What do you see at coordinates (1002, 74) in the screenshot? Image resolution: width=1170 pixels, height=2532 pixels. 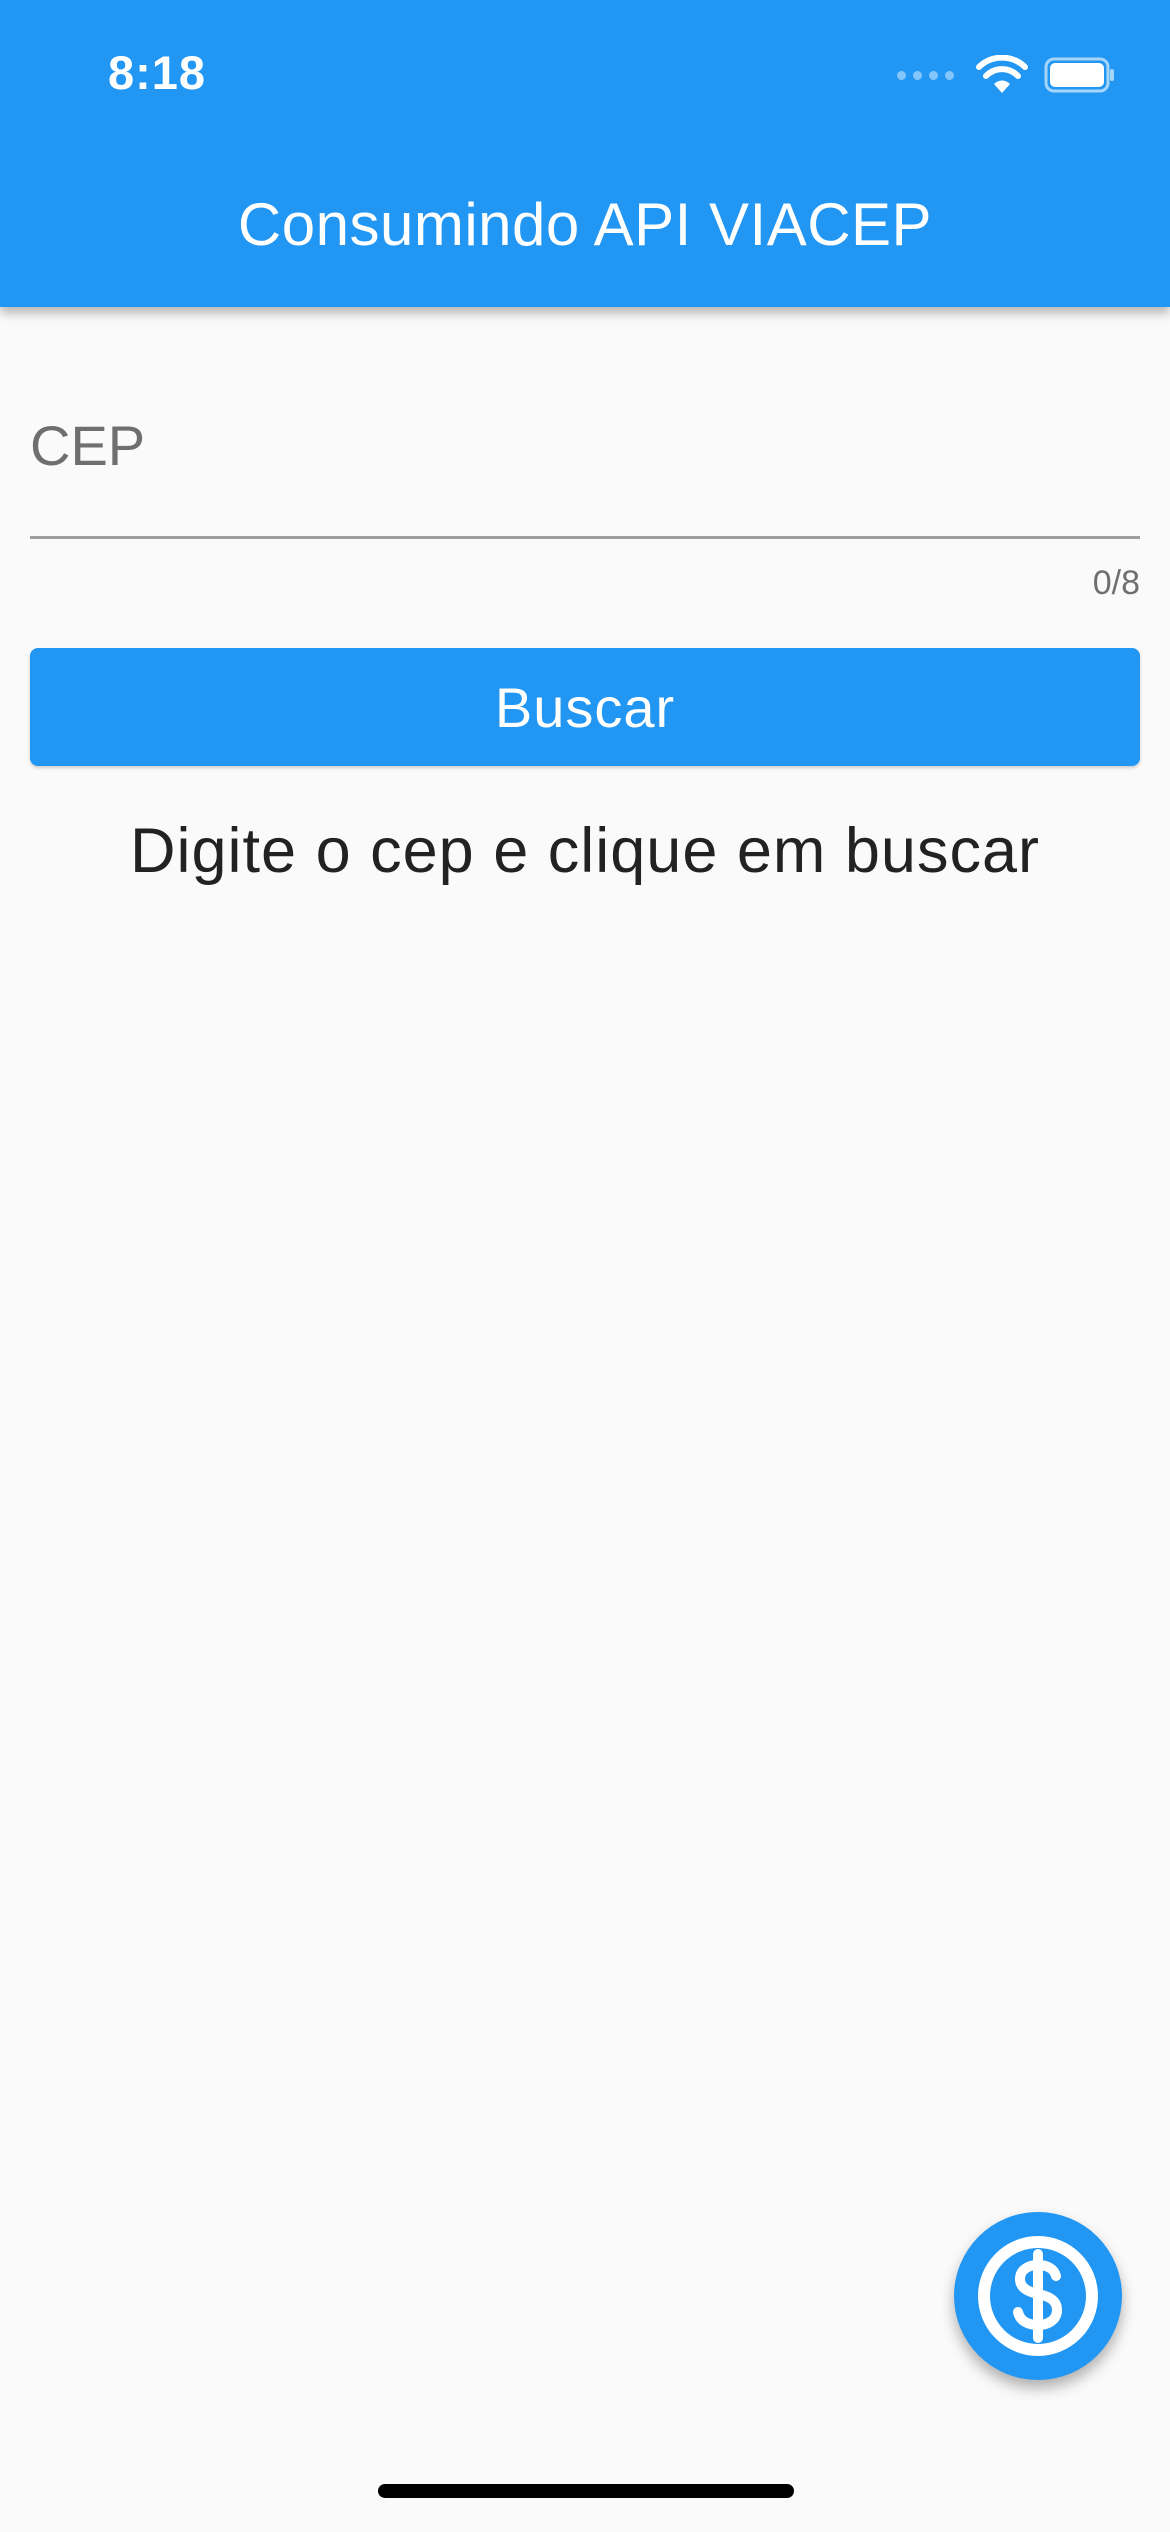 I see `wifi-icon` at bounding box center [1002, 74].